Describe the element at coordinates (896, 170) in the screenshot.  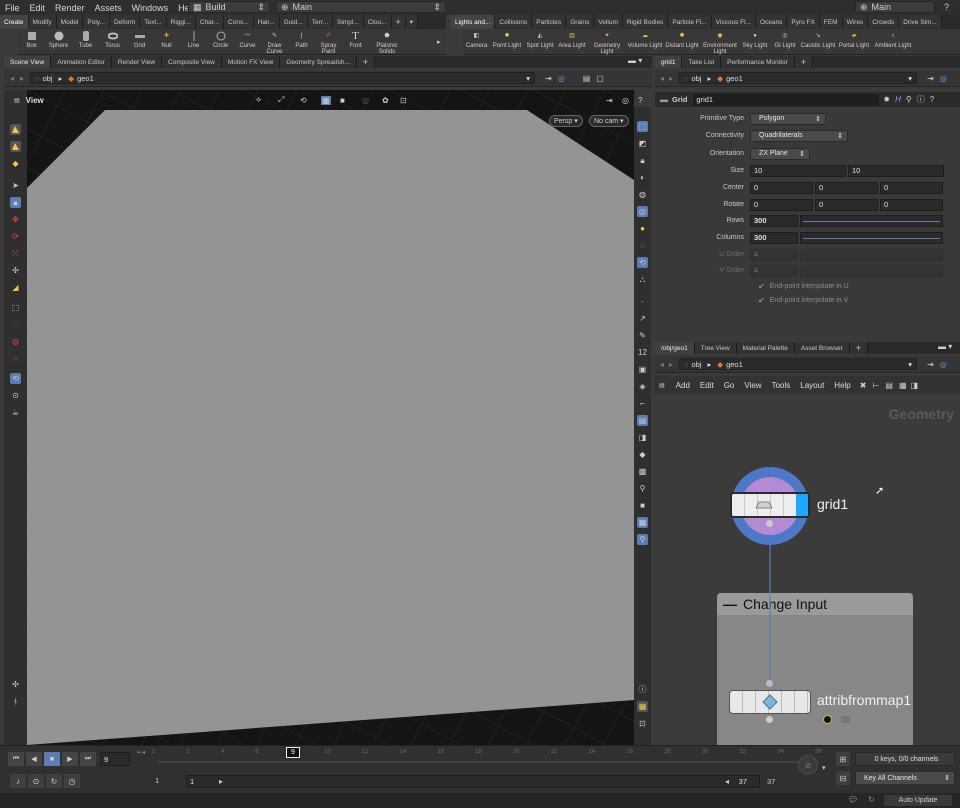
I see `size-y-field: 10` at that location.